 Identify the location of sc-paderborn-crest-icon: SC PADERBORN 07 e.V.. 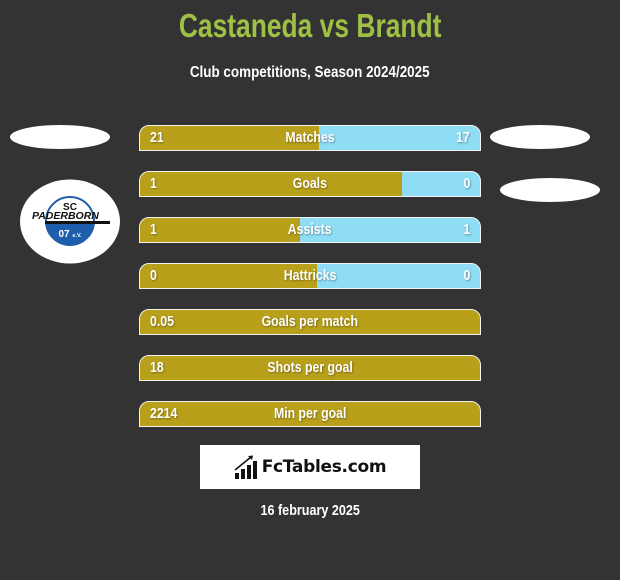
(70, 221).